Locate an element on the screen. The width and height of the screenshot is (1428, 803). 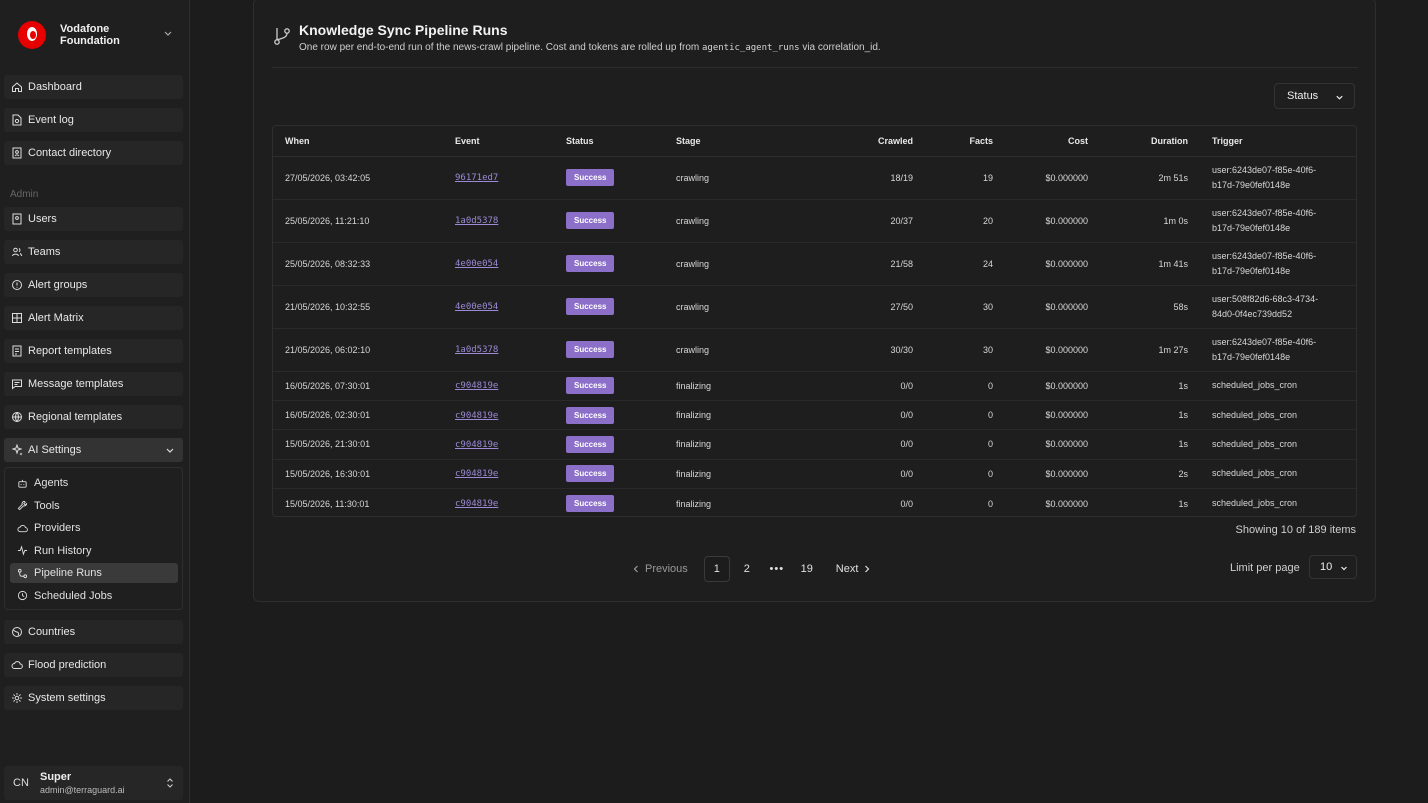
sidebar-item-alert-groups: Alert groups is located at coordinates (93, 285).